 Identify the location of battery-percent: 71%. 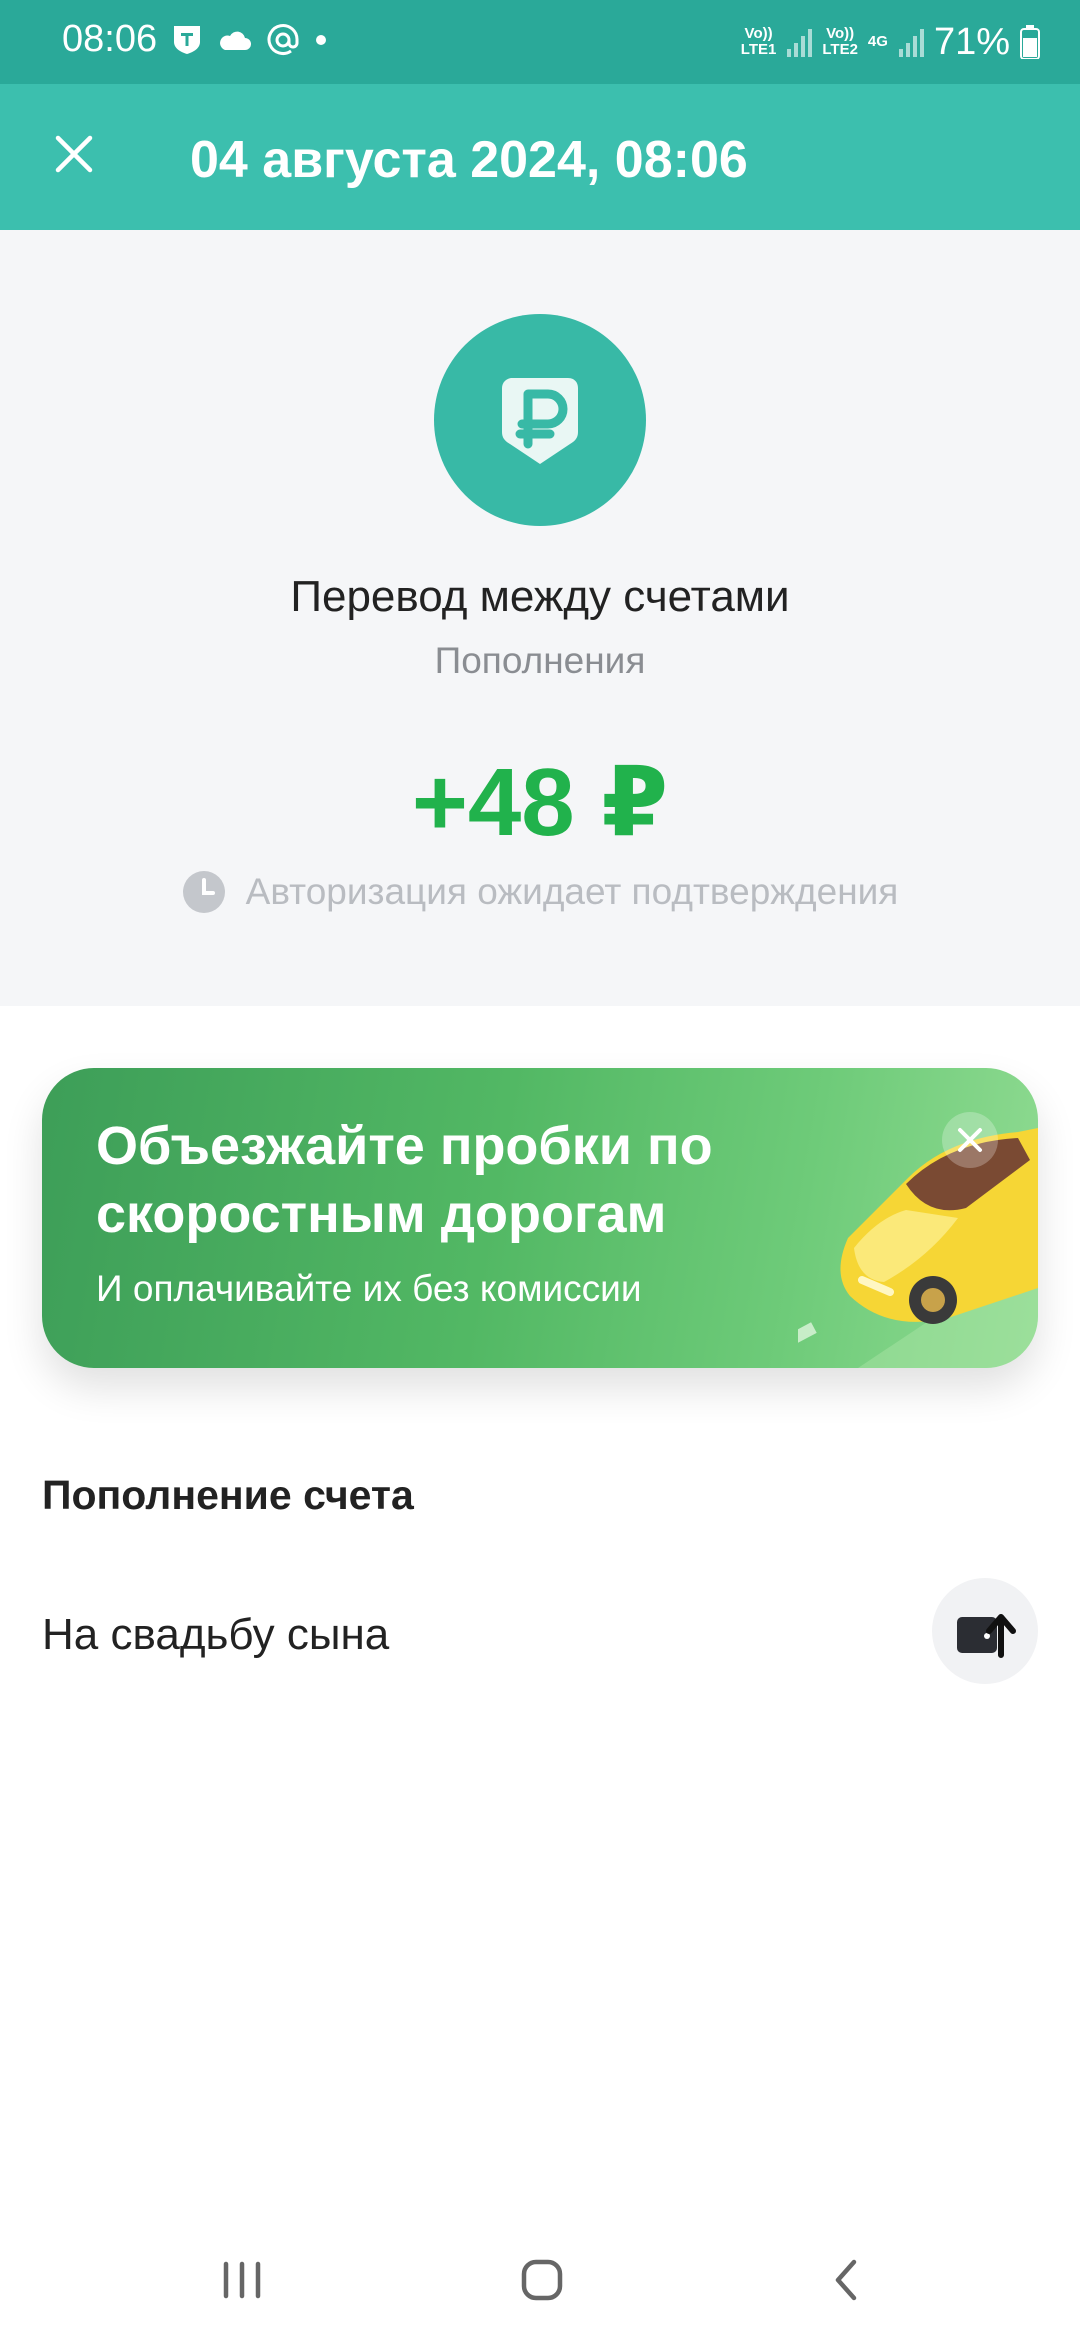
(971, 41).